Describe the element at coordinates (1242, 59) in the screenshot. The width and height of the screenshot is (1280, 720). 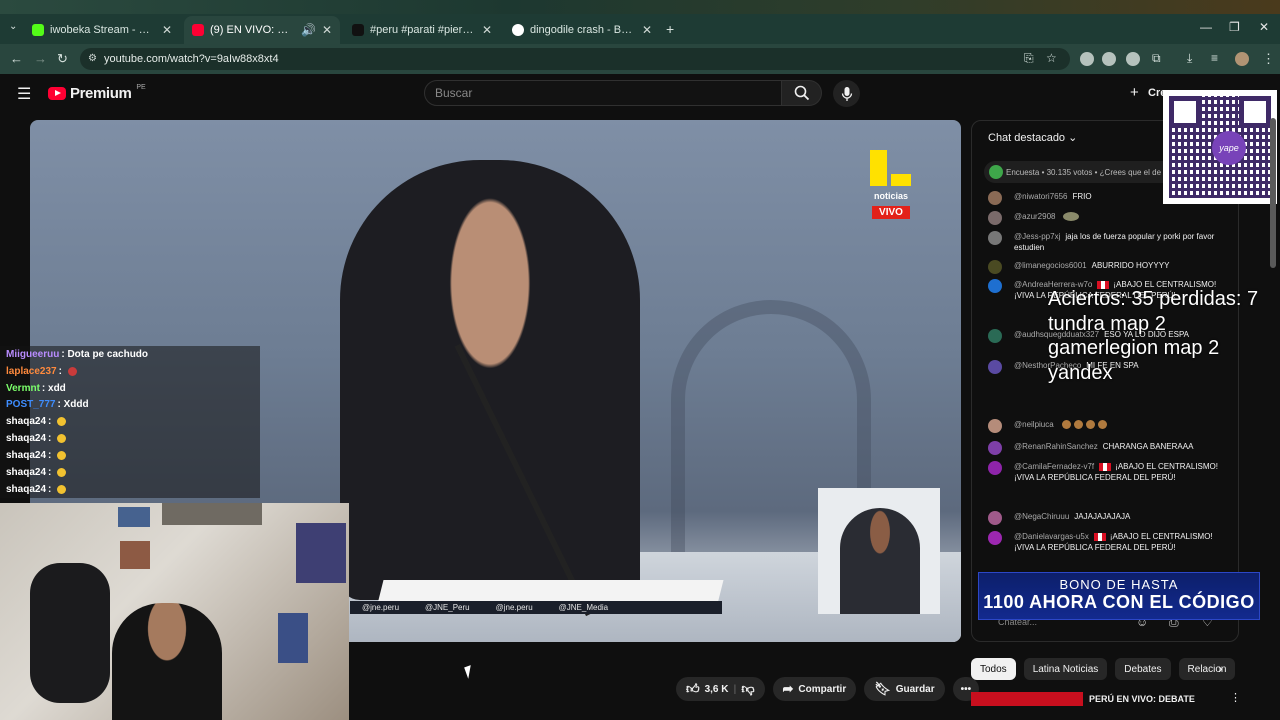
I see `profile-avatar` at that location.